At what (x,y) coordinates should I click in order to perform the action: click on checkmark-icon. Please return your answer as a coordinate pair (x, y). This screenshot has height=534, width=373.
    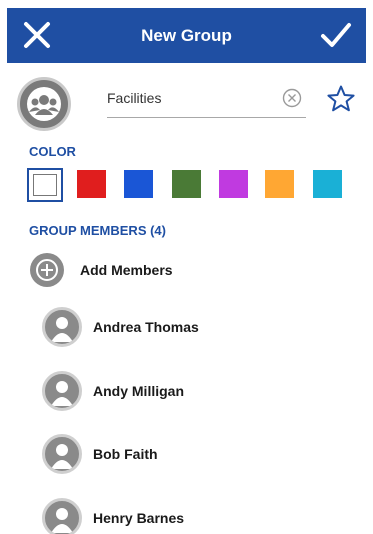
    Looking at the image, I should click on (336, 35).